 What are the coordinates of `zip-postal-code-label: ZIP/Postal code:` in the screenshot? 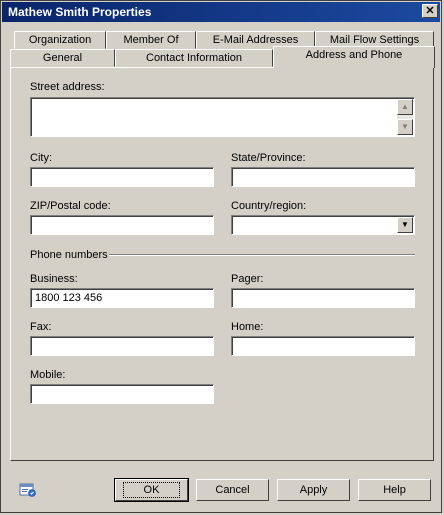 It's located at (70, 206).